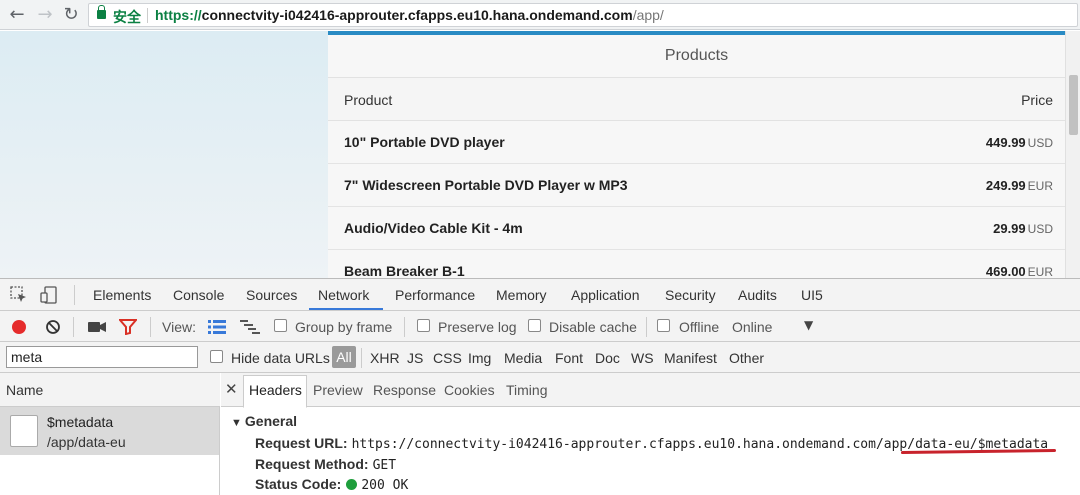 Image resolution: width=1080 pixels, height=495 pixels. Describe the element at coordinates (97, 327) in the screenshot. I see `screenshot-camera-icon` at that location.